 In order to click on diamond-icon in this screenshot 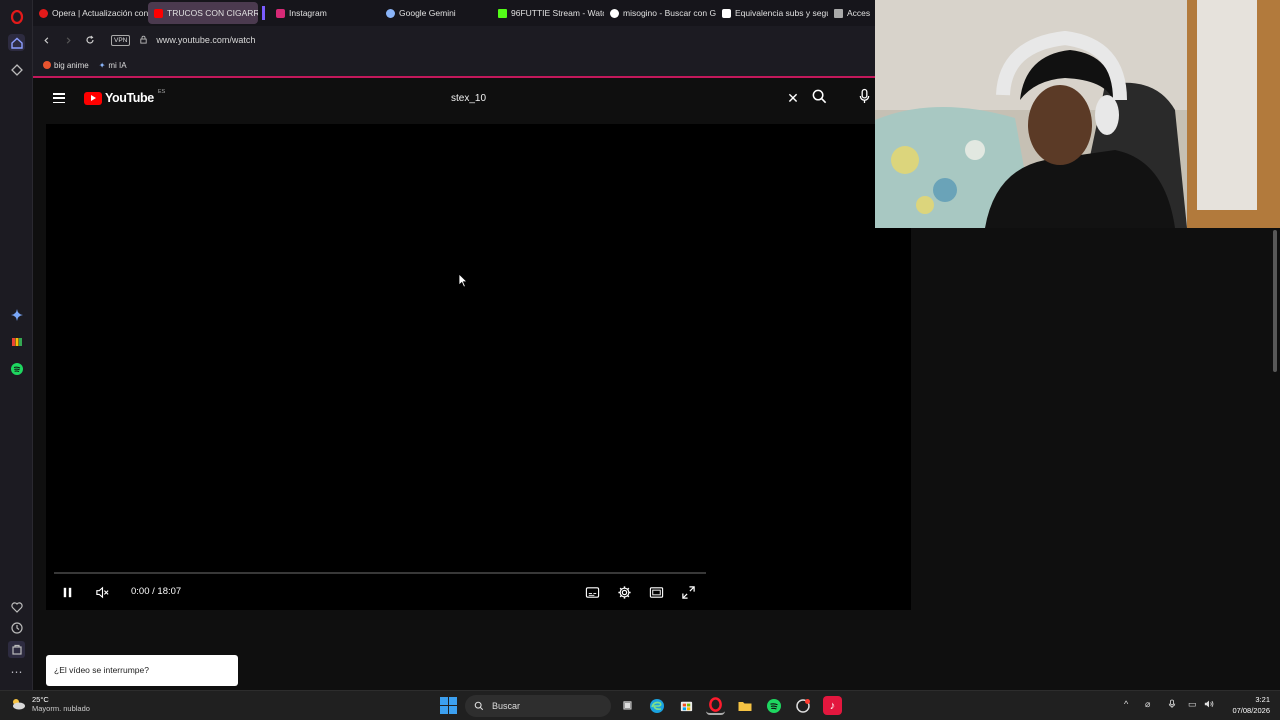, I will do `click(16, 69)`.